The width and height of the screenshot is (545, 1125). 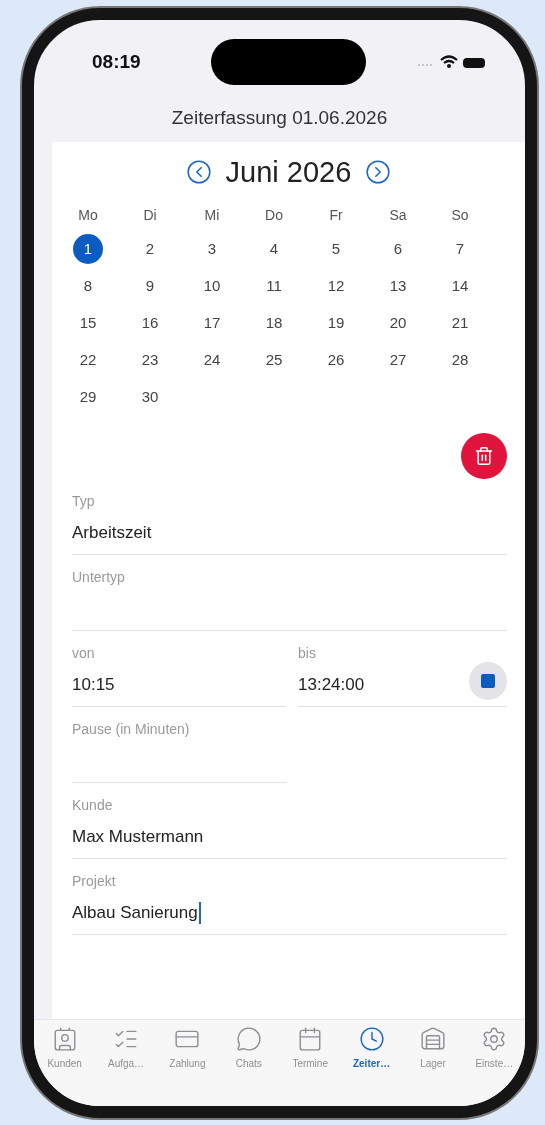 What do you see at coordinates (248, 1039) in the screenshot?
I see `chat-bubble-icon` at bounding box center [248, 1039].